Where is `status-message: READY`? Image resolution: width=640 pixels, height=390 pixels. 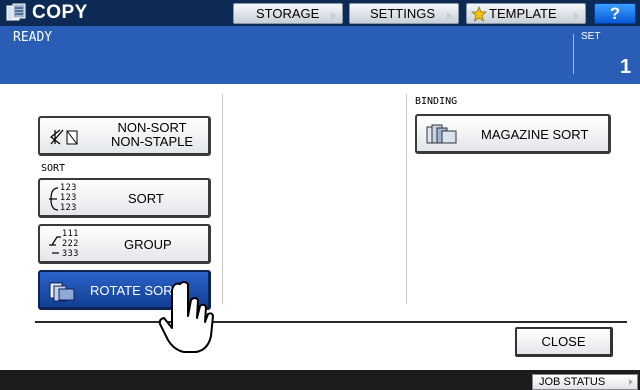 status-message: READY is located at coordinates (33, 37).